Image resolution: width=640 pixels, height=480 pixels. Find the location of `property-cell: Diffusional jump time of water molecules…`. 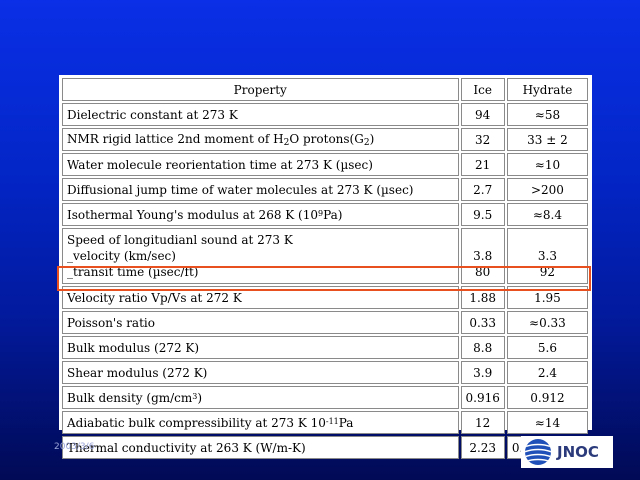

property-cell: Diffusional jump time of water molecules… is located at coordinates (260, 189).